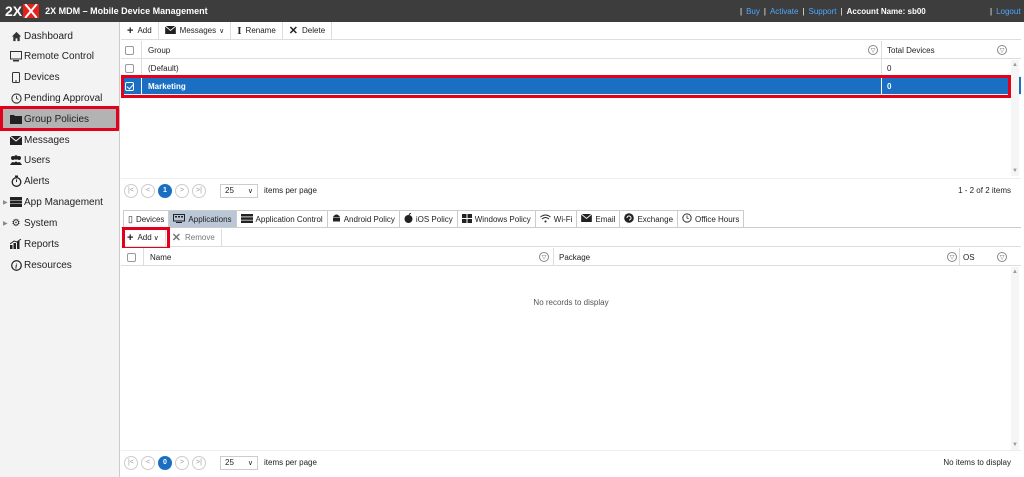 This screenshot has height=477, width=1024. Describe the element at coordinates (1008, 11) in the screenshot. I see `logout-link: Logout` at that location.